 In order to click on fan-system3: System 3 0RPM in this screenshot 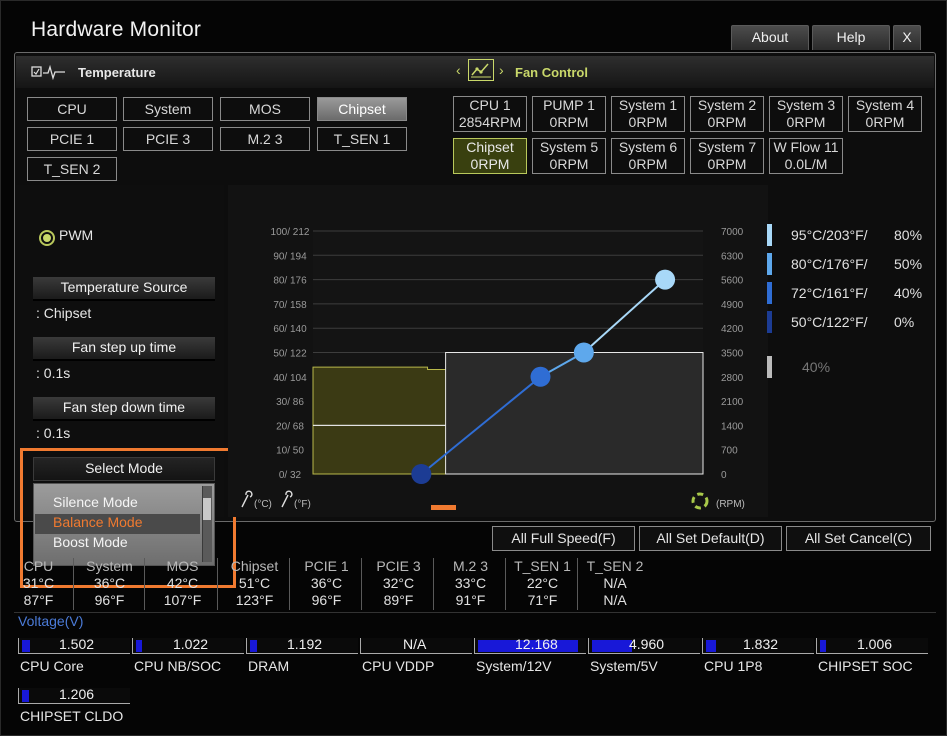, I will do `click(806, 114)`.